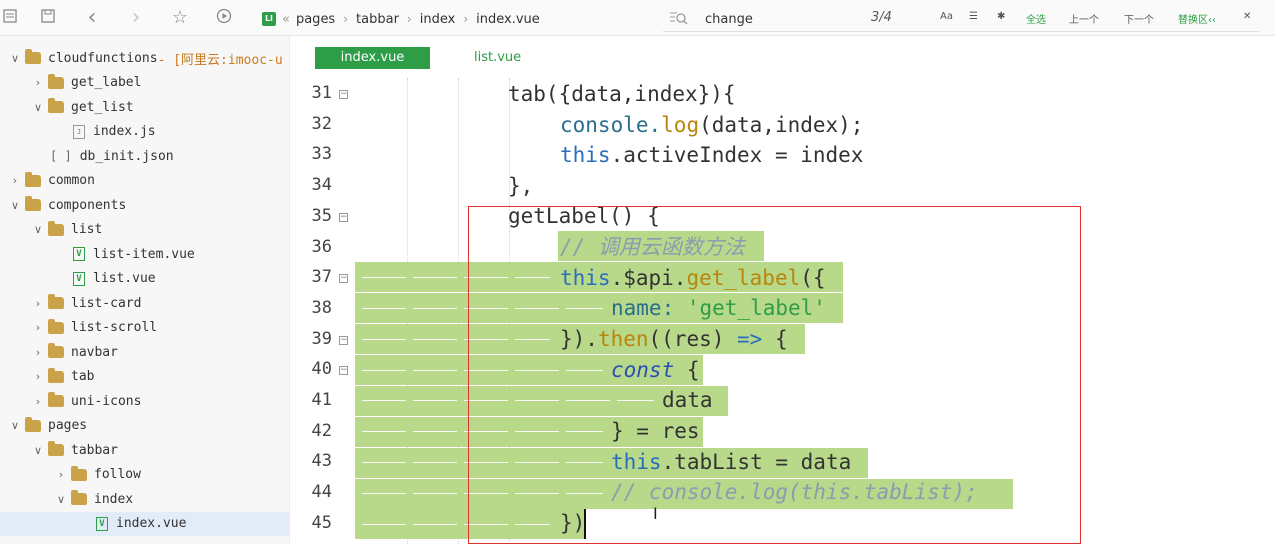 This screenshot has height=544, width=1275. Describe the element at coordinates (438, 19) in the screenshot. I see `breadcrumb-item-index: index` at that location.